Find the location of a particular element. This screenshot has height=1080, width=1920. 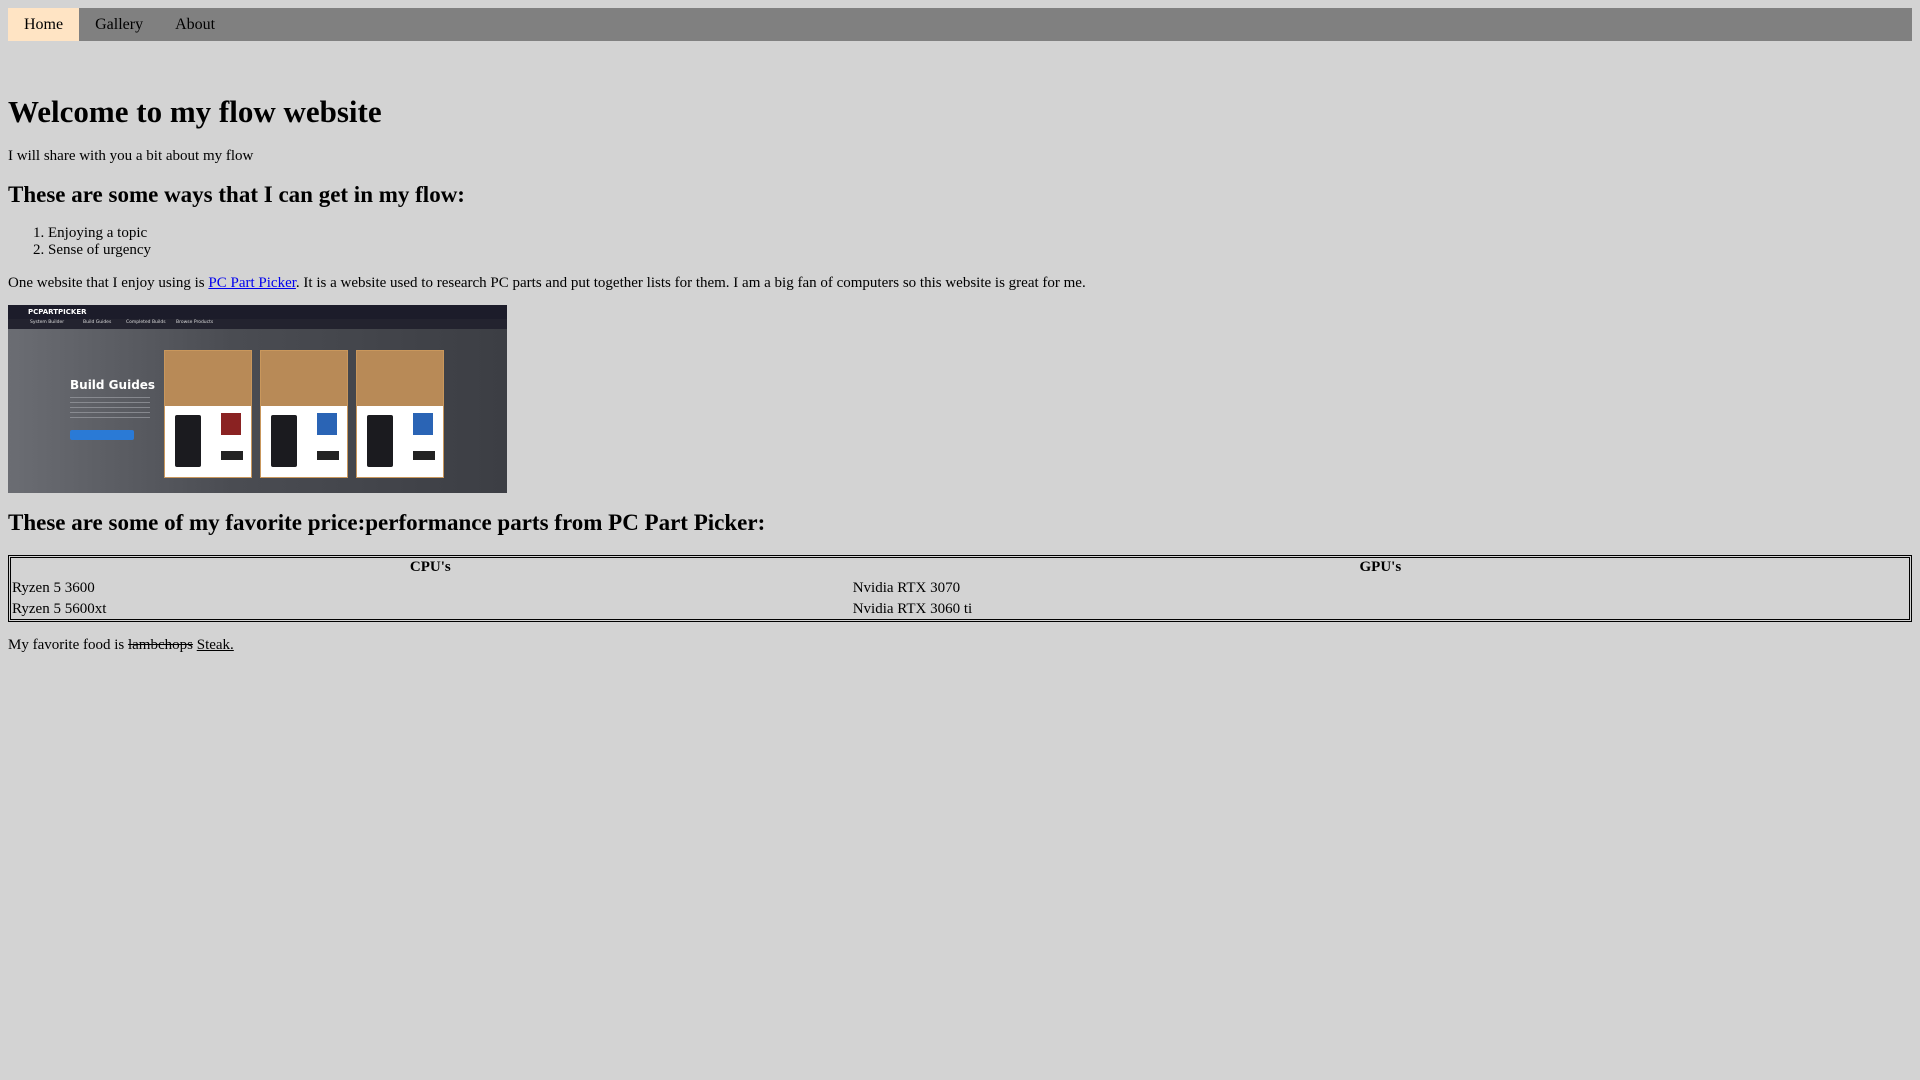

column-header-cpus: CPU's is located at coordinates (430, 566).